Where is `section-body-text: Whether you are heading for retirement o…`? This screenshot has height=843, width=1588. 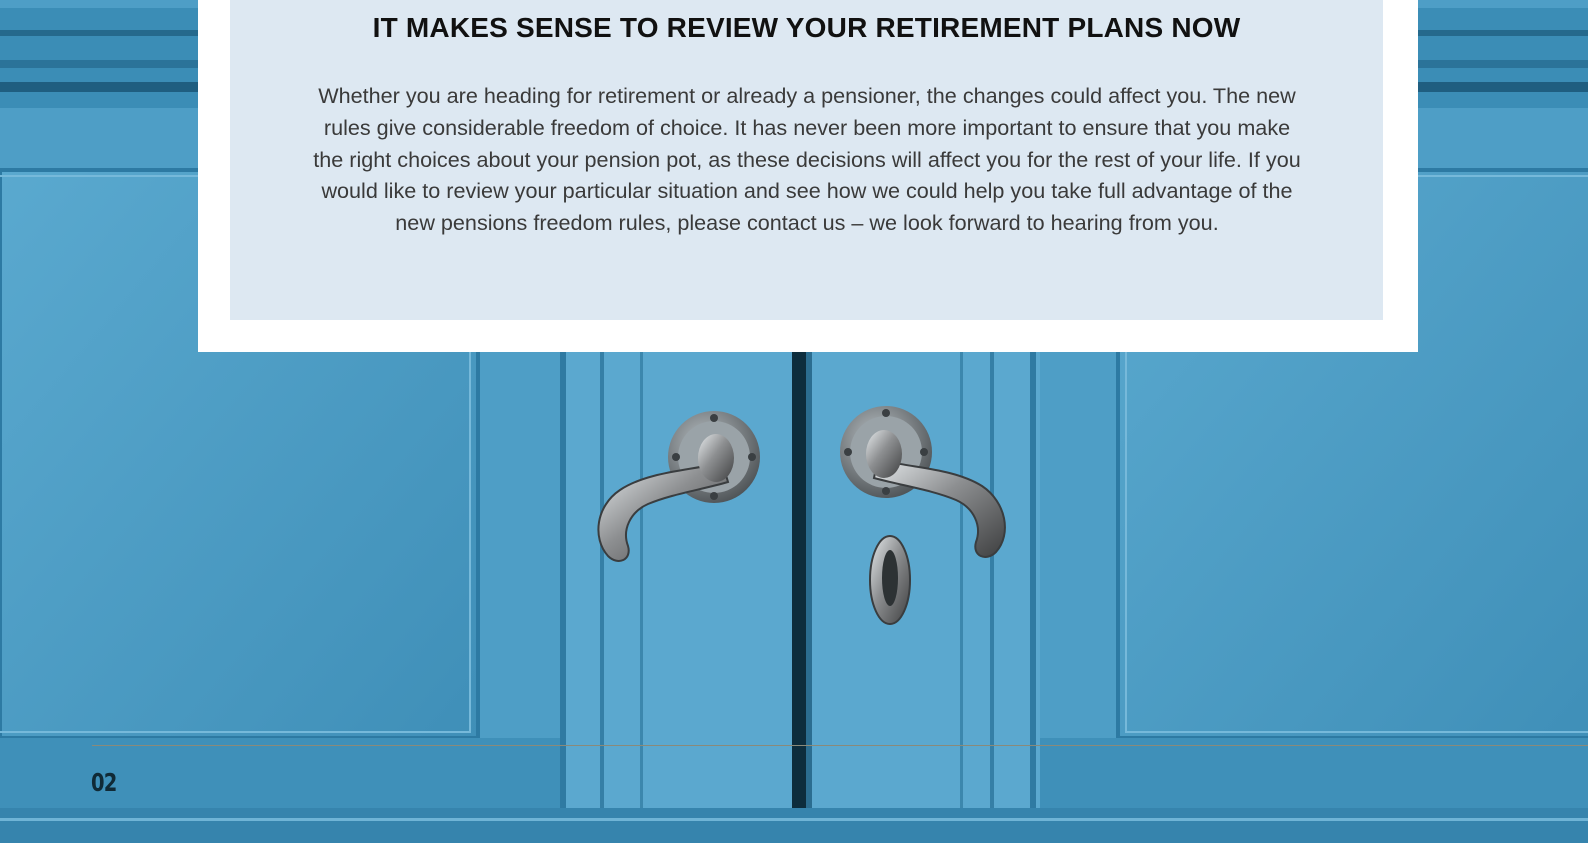
section-body-text: Whether you are heading for retirement o… is located at coordinates (807, 159).